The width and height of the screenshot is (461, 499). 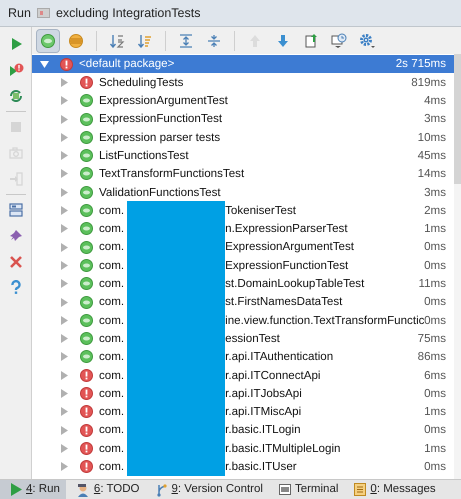 I want to click on tree-row: com. r.basic.ITMultipleLogin 1ms, so click(x=243, y=448).